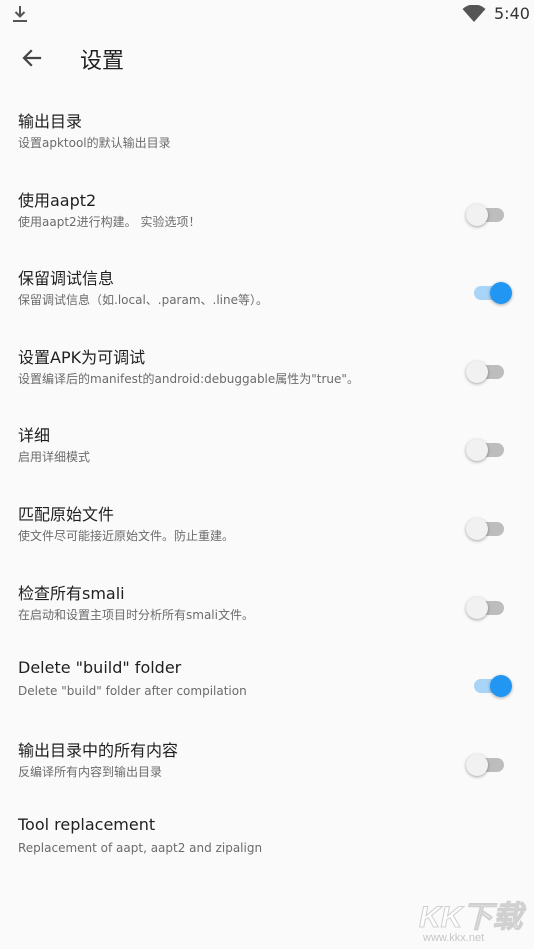 This screenshot has width=534, height=949. What do you see at coordinates (98, 750) in the screenshot?
I see `setting-title: 输出目录中的所有内容` at bounding box center [98, 750].